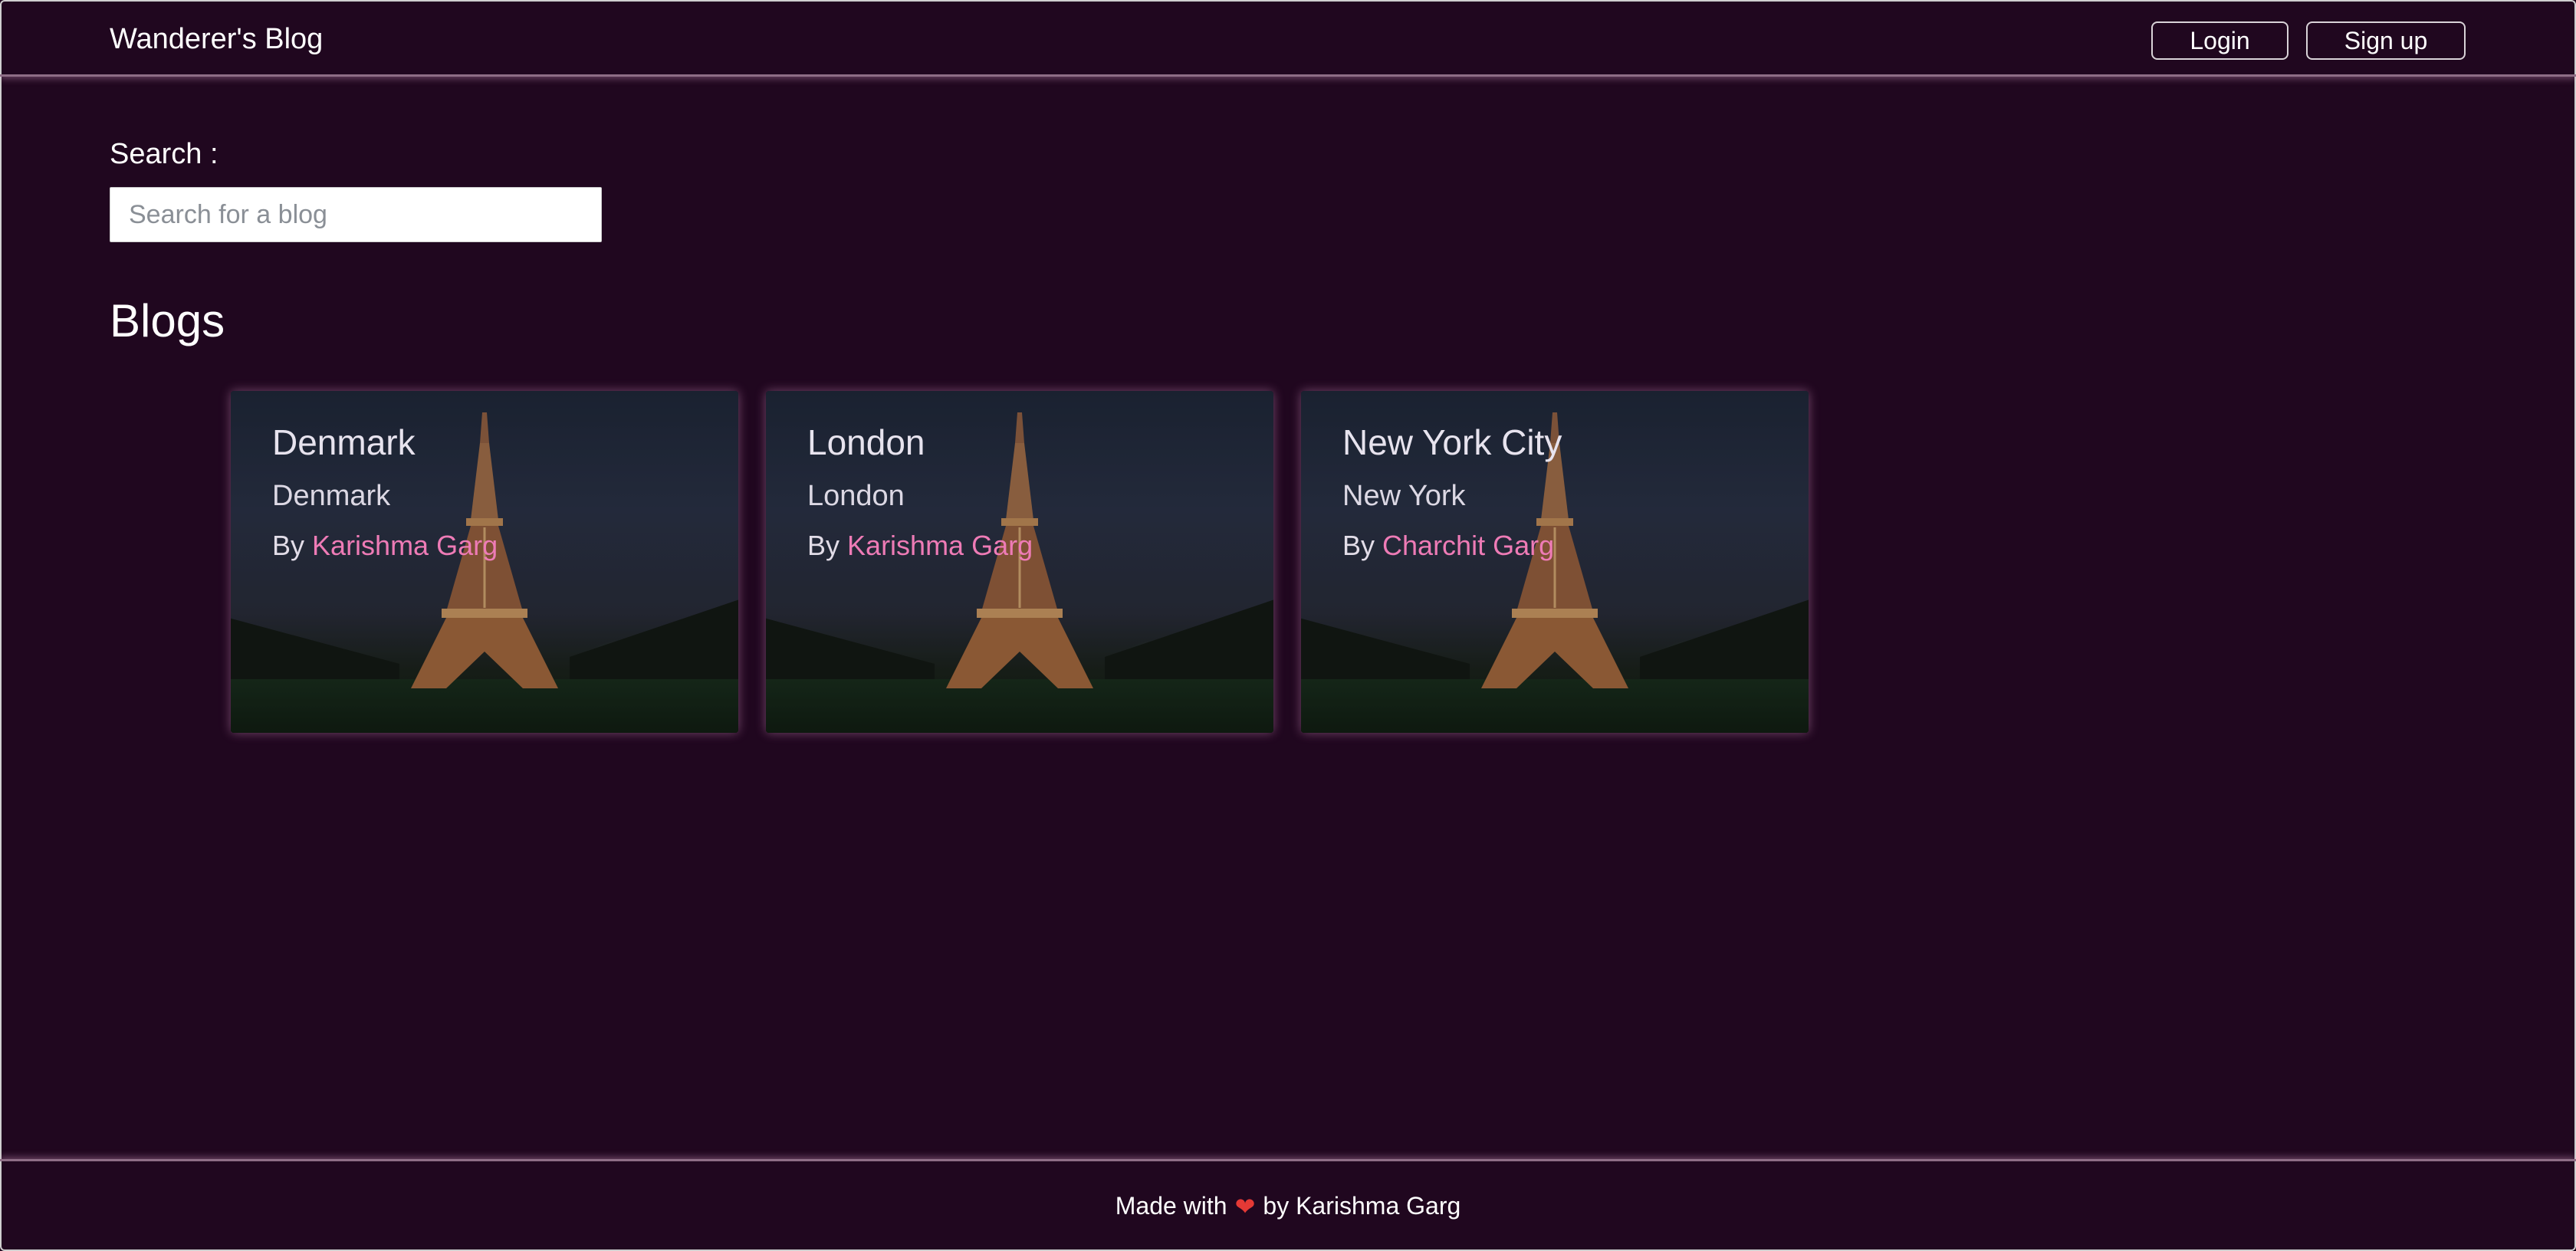 This screenshot has height=1251, width=2576. What do you see at coordinates (920, 492) in the screenshot?
I see `card-body: London London By Karishma Garg` at bounding box center [920, 492].